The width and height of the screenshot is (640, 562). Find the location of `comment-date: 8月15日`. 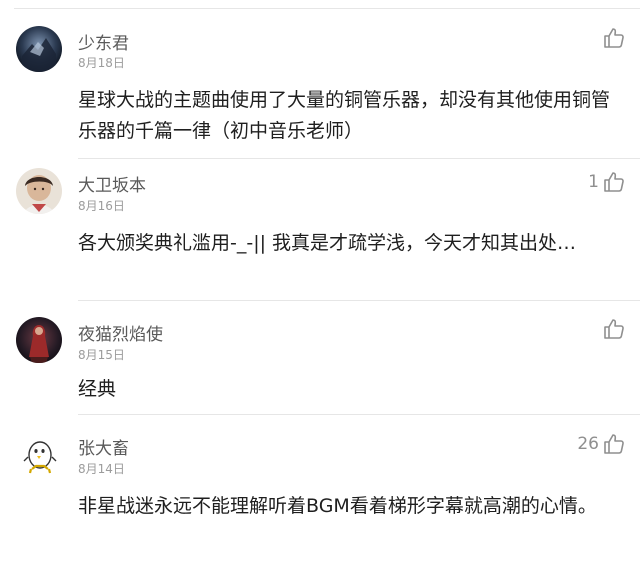

comment-date: 8月15日 is located at coordinates (101, 355).